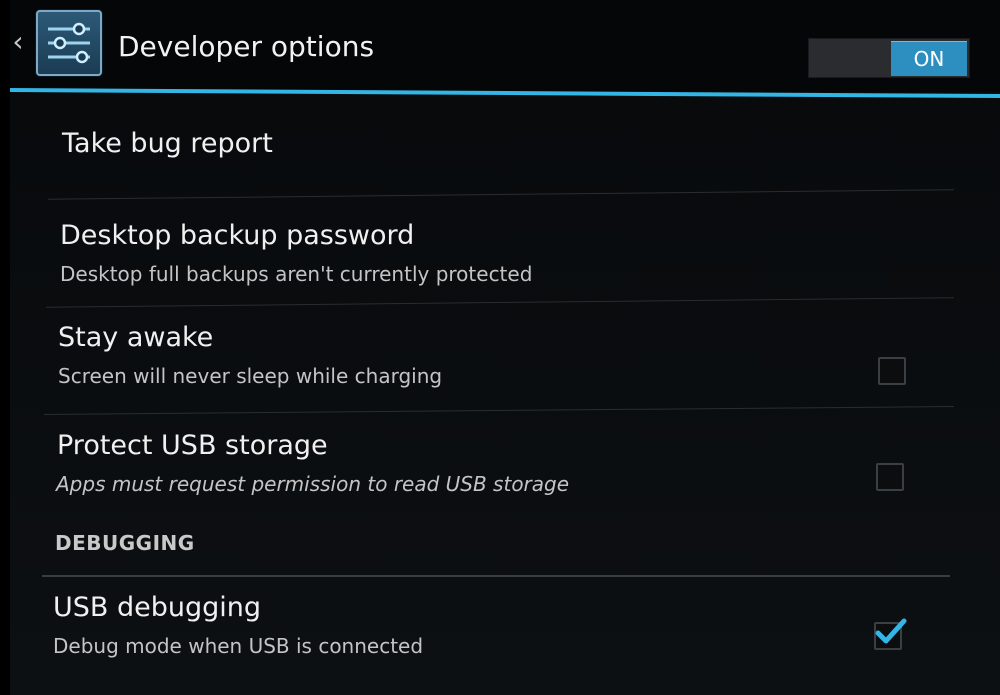 The image size is (1000, 695). I want to click on settings-sliders-icon, so click(69, 43).